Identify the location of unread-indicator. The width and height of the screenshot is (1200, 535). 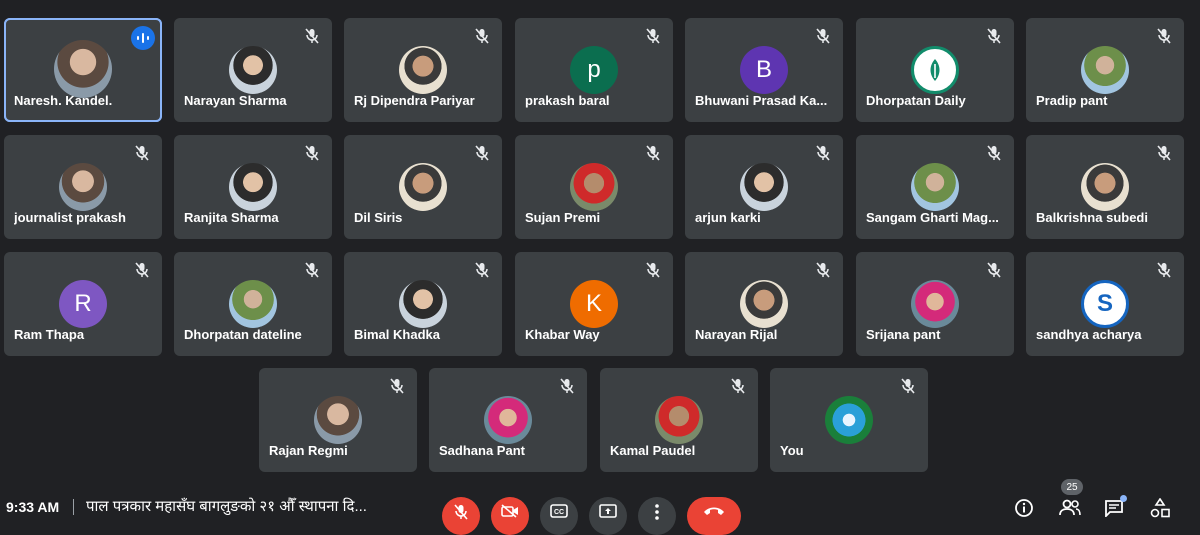
(1123, 498).